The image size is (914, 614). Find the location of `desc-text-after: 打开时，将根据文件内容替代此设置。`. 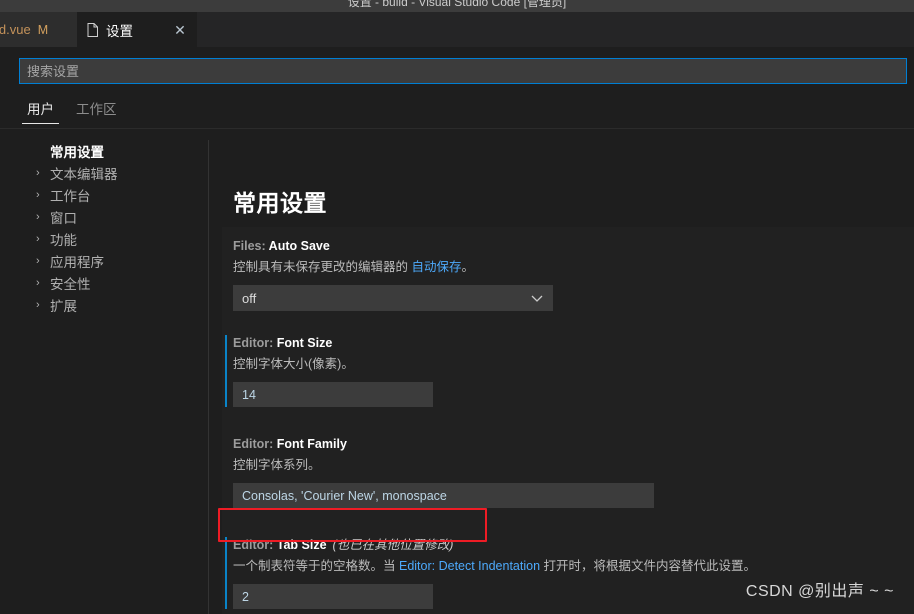

desc-text-after: 打开时，将根据文件内容替代此设置。 is located at coordinates (648, 566).